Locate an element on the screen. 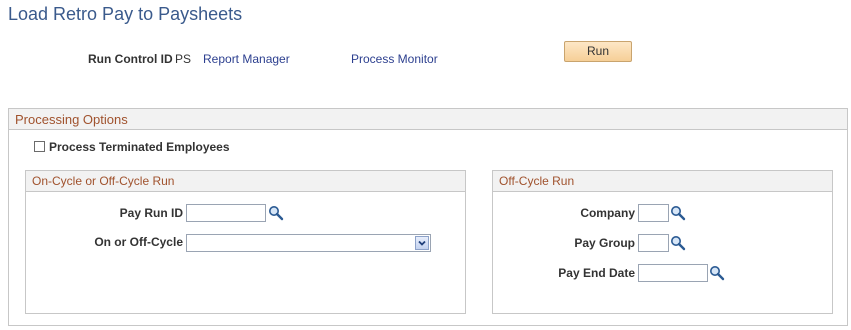 This screenshot has width=851, height=330. on-off-cycle-select is located at coordinates (308, 243).